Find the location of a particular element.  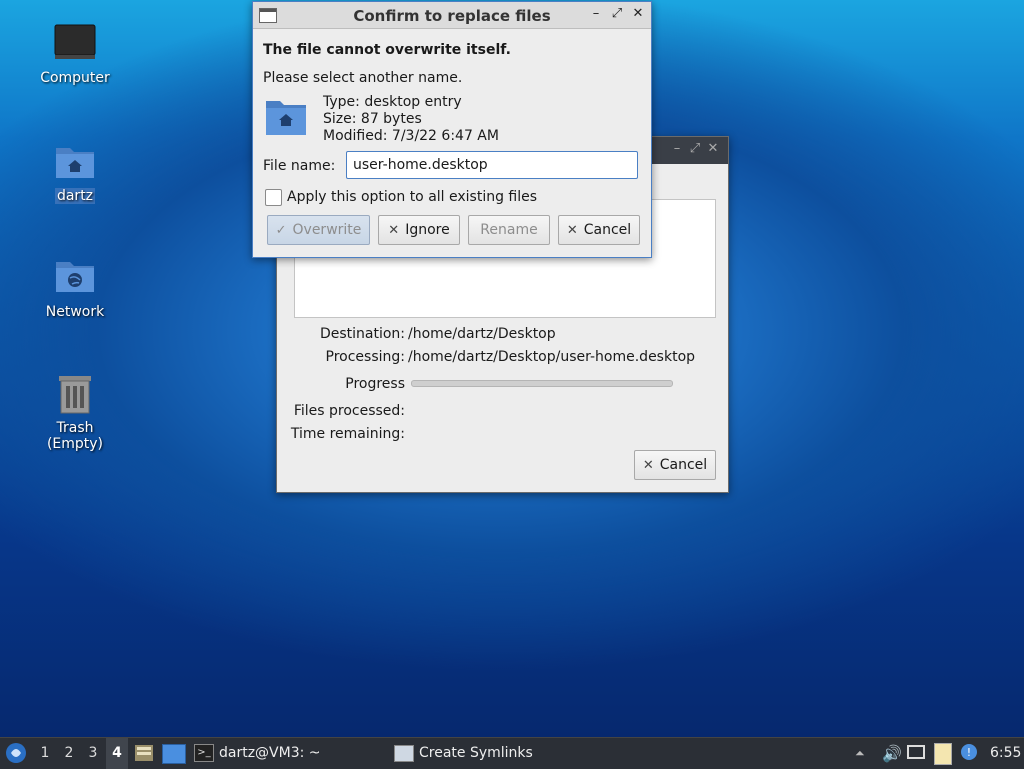

network-icon is located at coordinates (916, 752).